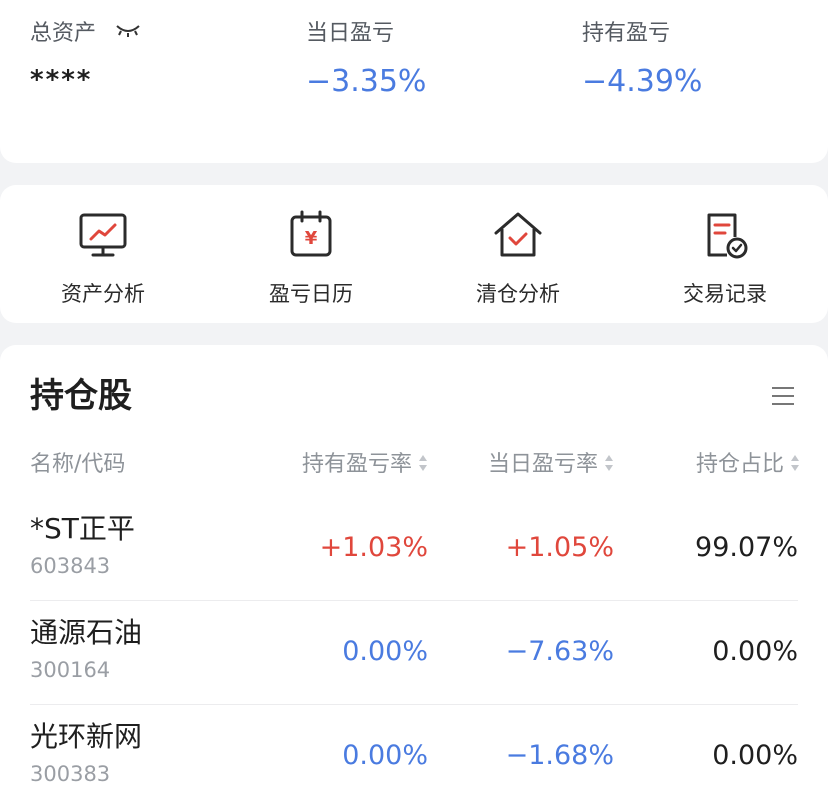 The height and width of the screenshot is (795, 828). What do you see at coordinates (103, 235) in the screenshot?
I see `monitor-chart-icon` at bounding box center [103, 235].